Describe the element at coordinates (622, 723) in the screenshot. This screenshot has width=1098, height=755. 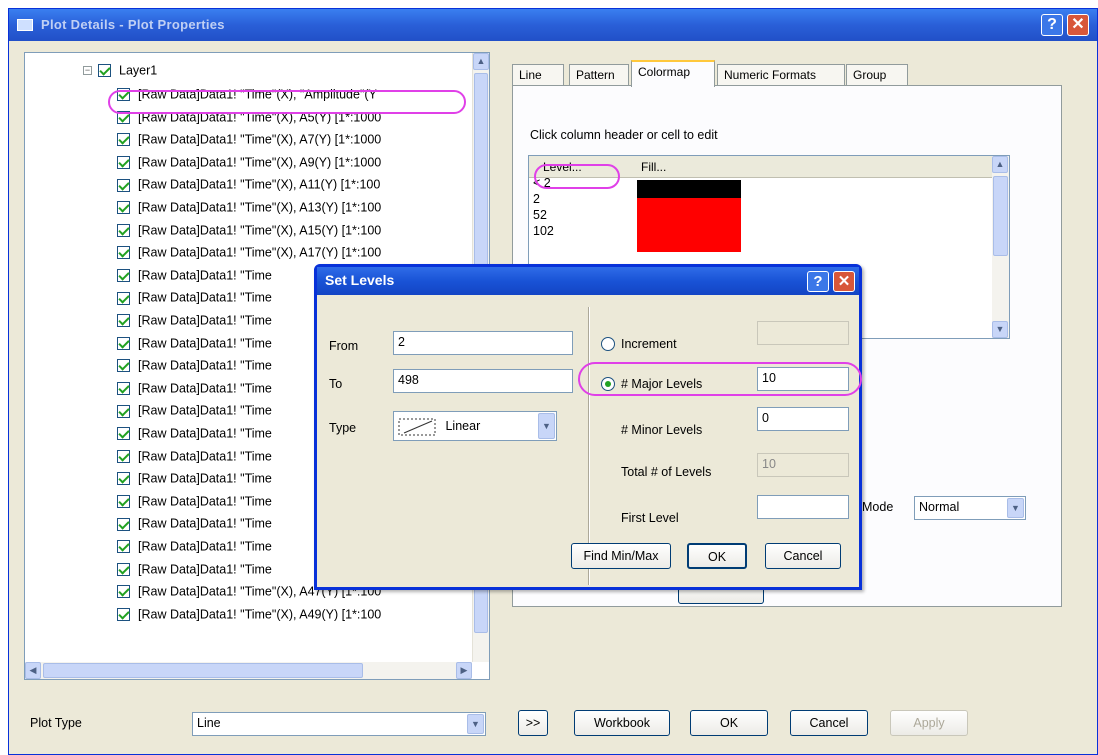
I see `workbook-button: Workbook` at that location.